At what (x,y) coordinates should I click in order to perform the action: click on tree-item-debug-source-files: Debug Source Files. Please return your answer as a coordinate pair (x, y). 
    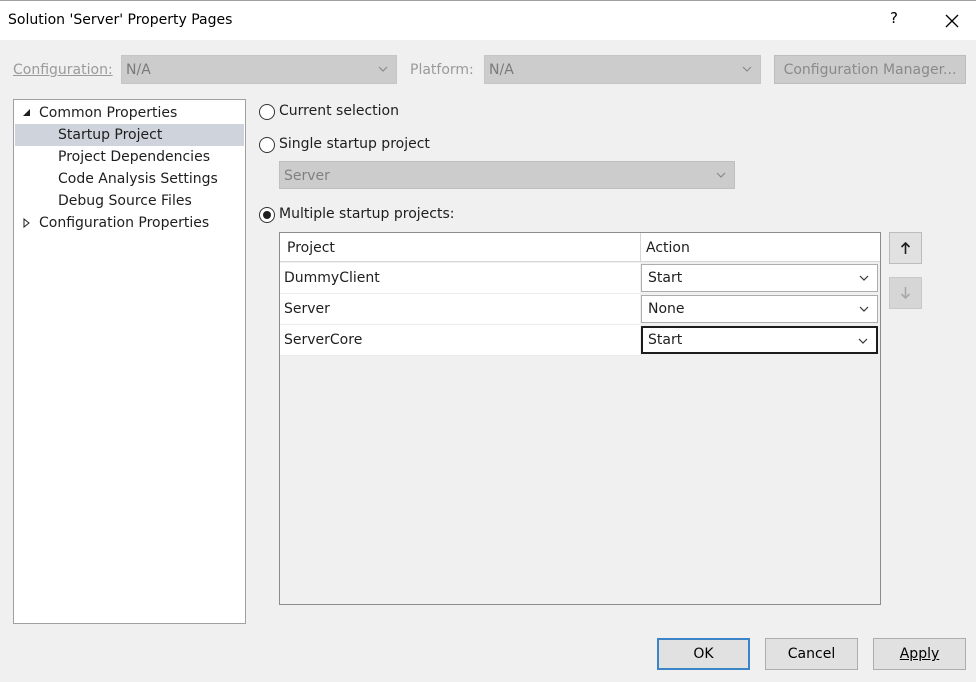
    Looking at the image, I should click on (125, 201).